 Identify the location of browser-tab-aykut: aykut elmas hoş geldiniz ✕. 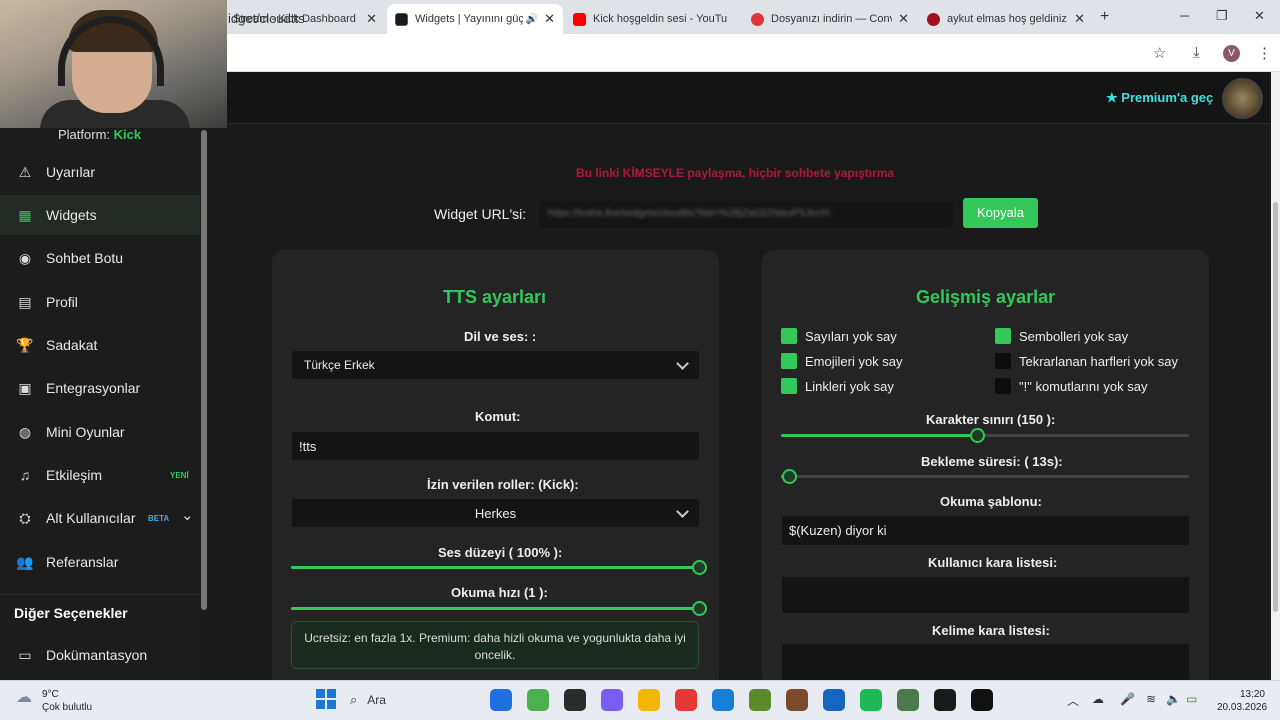
(1006, 19).